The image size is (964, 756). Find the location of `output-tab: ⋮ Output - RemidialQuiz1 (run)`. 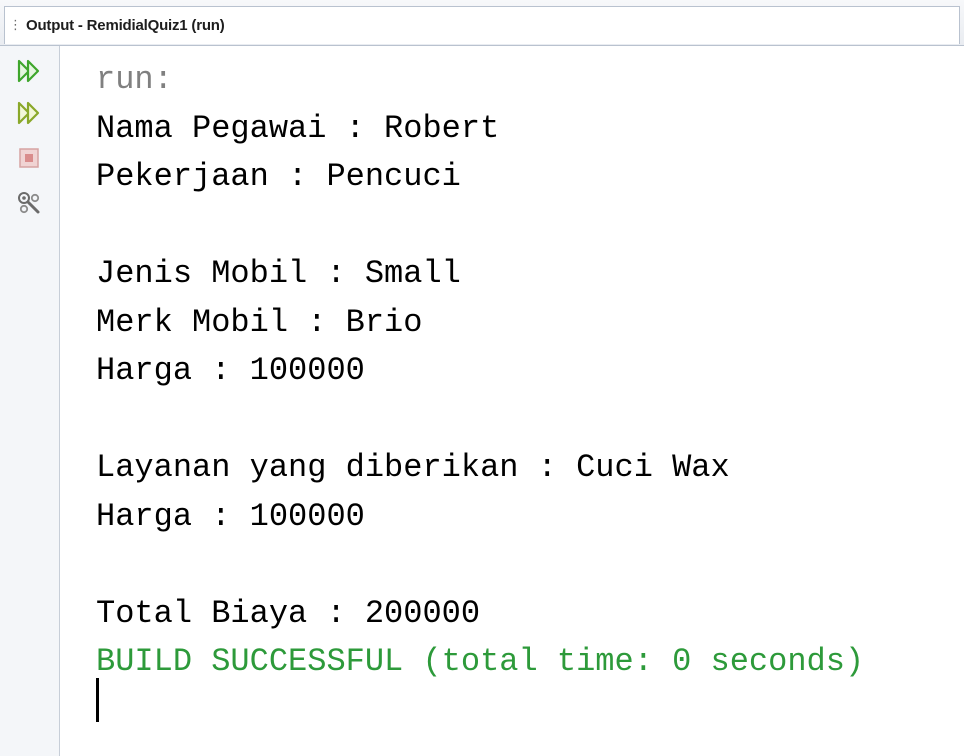

output-tab: ⋮ Output - RemidialQuiz1 (run) is located at coordinates (482, 25).